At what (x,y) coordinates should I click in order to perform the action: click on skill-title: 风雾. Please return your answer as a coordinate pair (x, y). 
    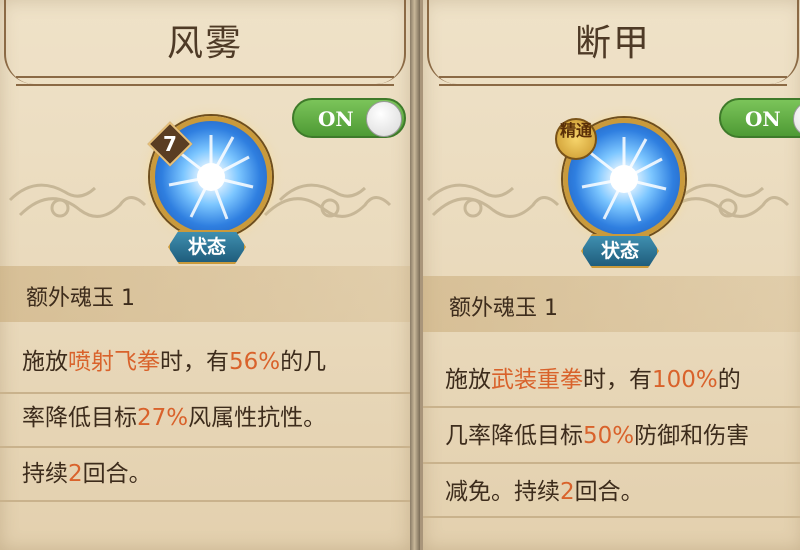
    Looking at the image, I should click on (204, 43).